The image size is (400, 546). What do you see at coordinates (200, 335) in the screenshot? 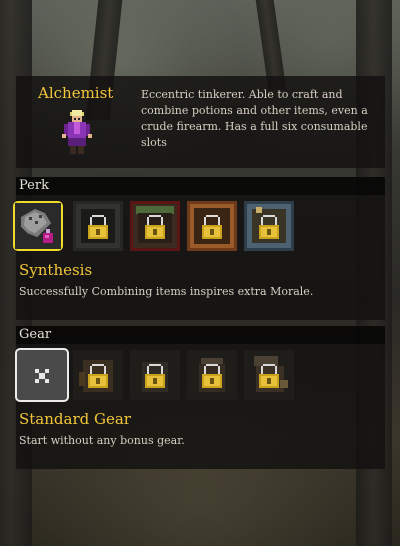
I see `gear-section-title: Gear` at bounding box center [200, 335].